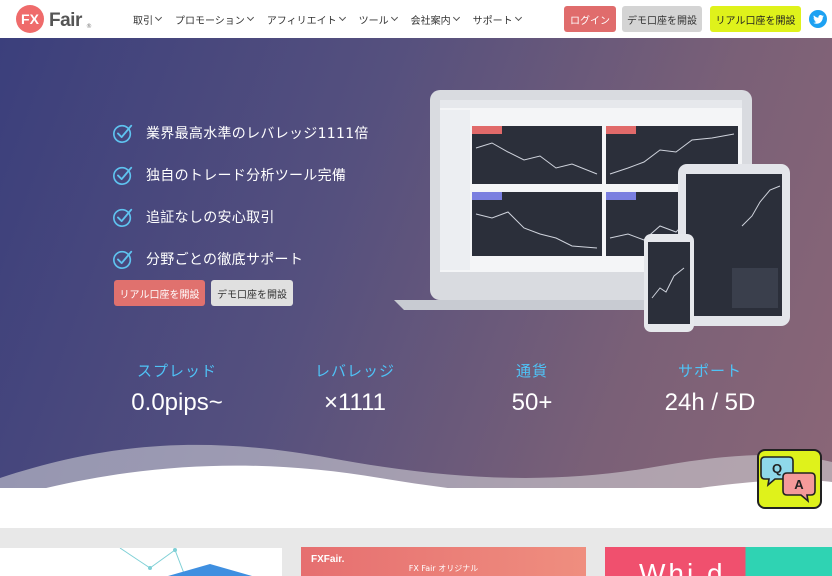 This screenshot has width=832, height=576. Describe the element at coordinates (176, 371) in the screenshot. I see `stat-label: スプレッド` at that location.